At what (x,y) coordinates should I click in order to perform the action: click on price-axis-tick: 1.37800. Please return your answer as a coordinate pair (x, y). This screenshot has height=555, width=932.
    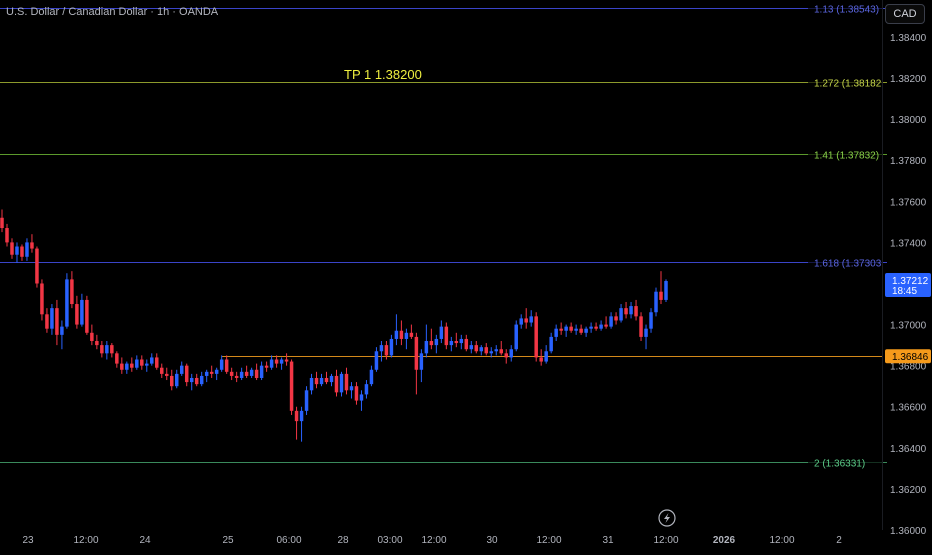
    Looking at the image, I should click on (908, 161).